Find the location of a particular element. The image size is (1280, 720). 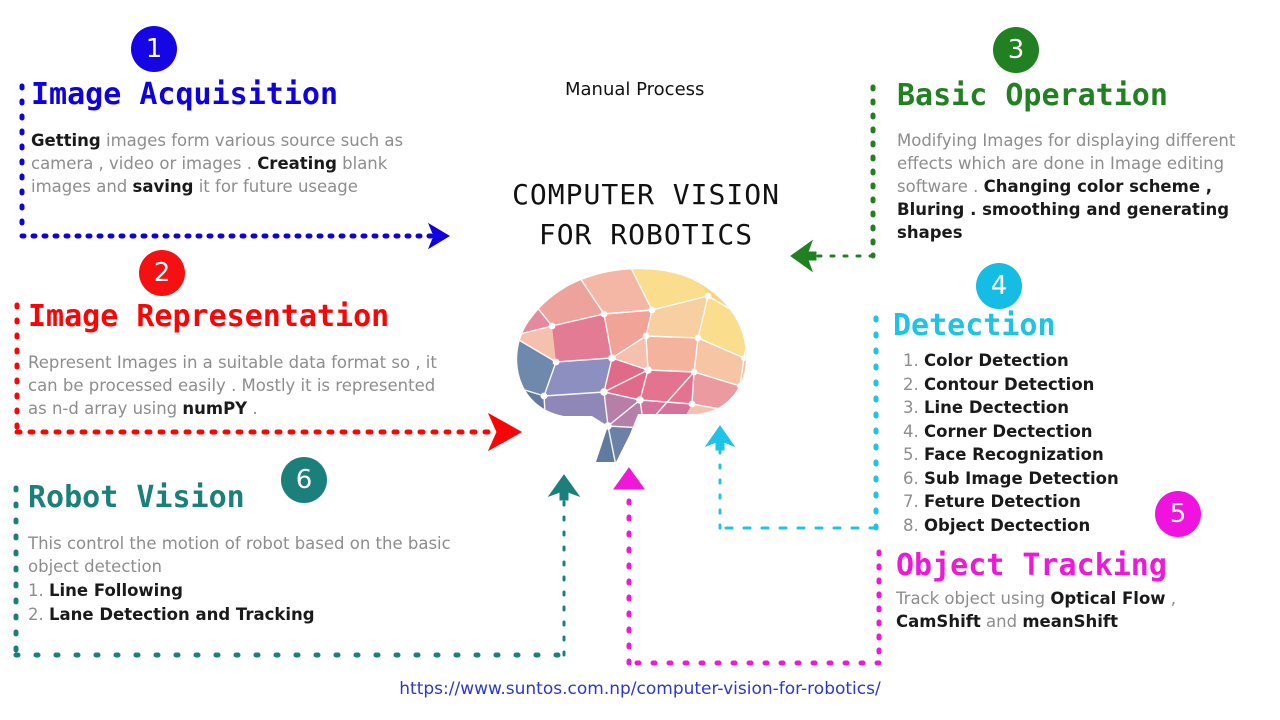

list-number: 7. is located at coordinates (911, 501).